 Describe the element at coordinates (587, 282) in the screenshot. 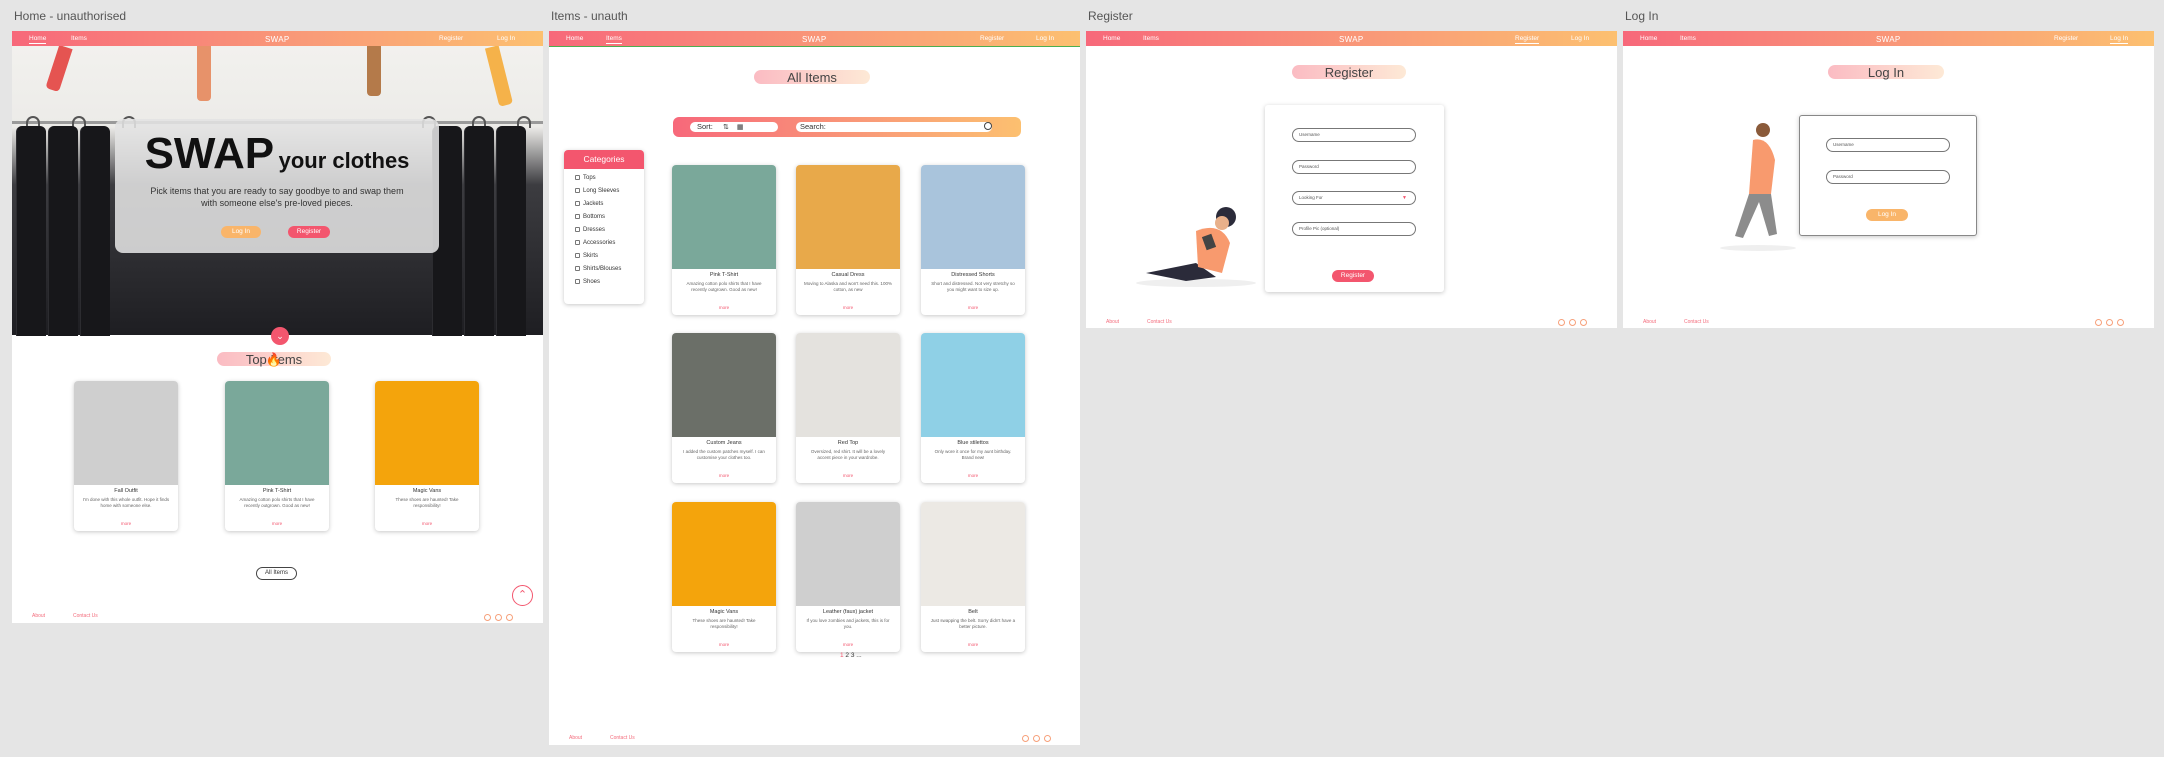

I see `category-shoes: Shoes` at that location.